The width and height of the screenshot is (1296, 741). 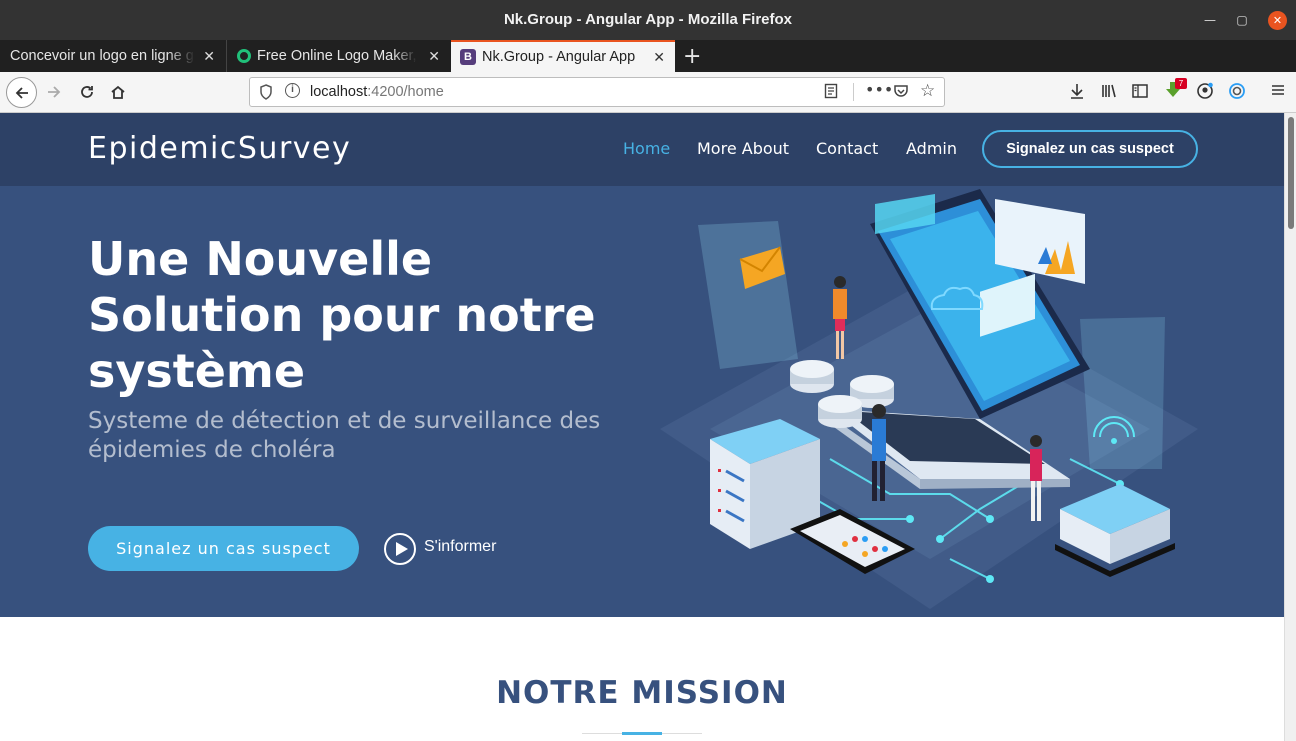 I want to click on forward-icon, so click(x=54, y=92).